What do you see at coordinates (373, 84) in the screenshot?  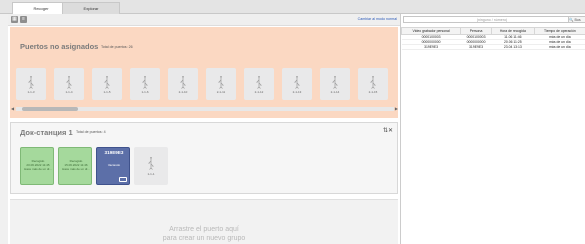 I see `unassigned-port: 2-1-15` at bounding box center [373, 84].